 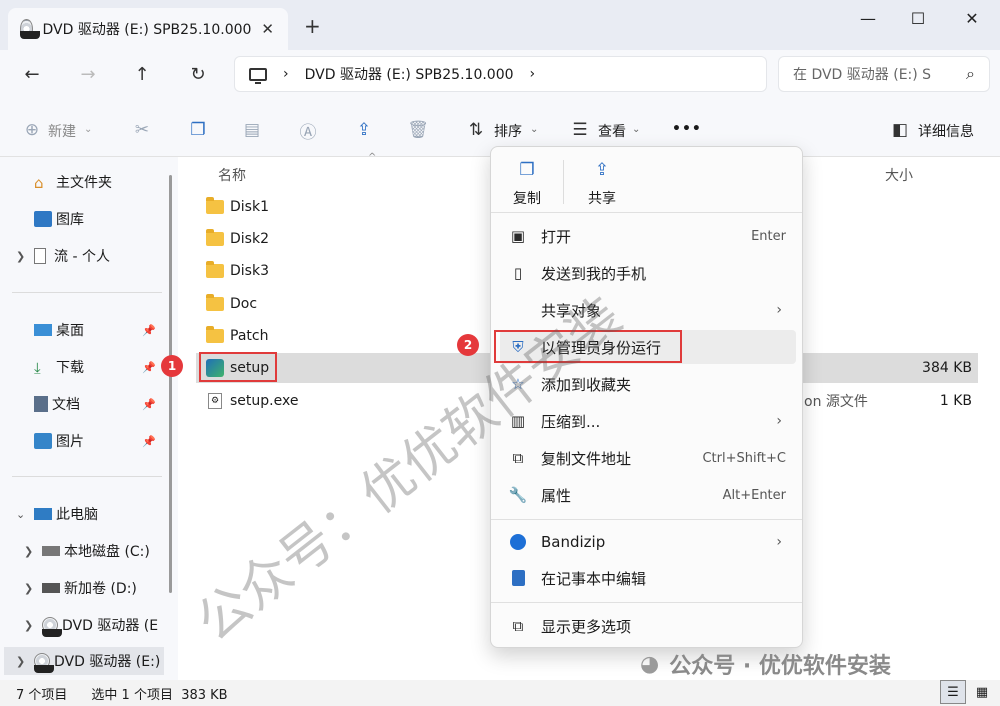 I want to click on sort-indicator-icon: ^, so click(x=372, y=157).